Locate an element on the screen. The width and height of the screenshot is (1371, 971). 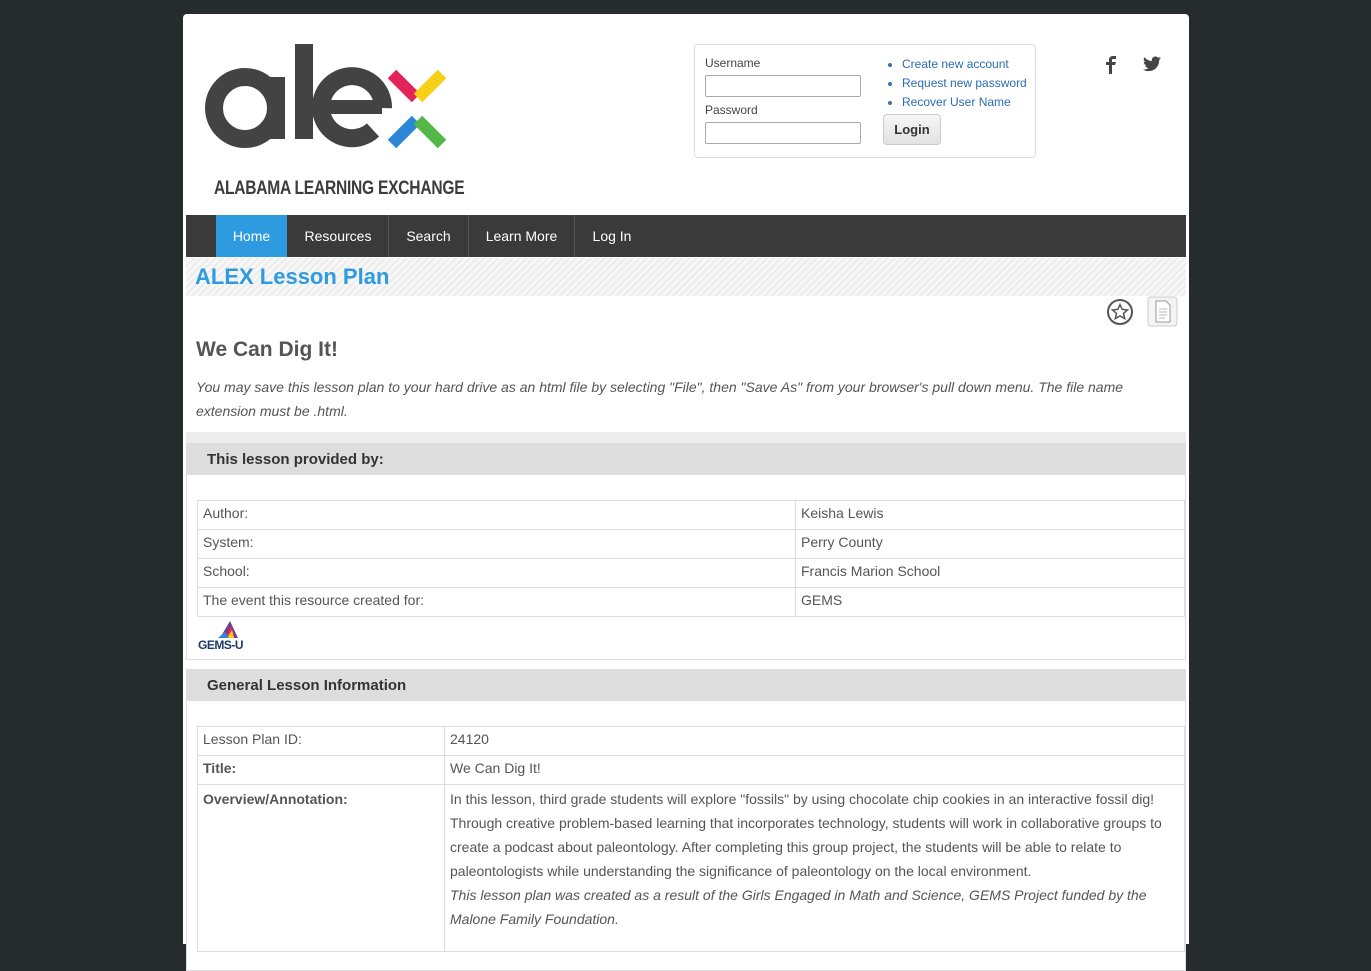
lesson-id-label: Lesson Plan ID: is located at coordinates (321, 741).